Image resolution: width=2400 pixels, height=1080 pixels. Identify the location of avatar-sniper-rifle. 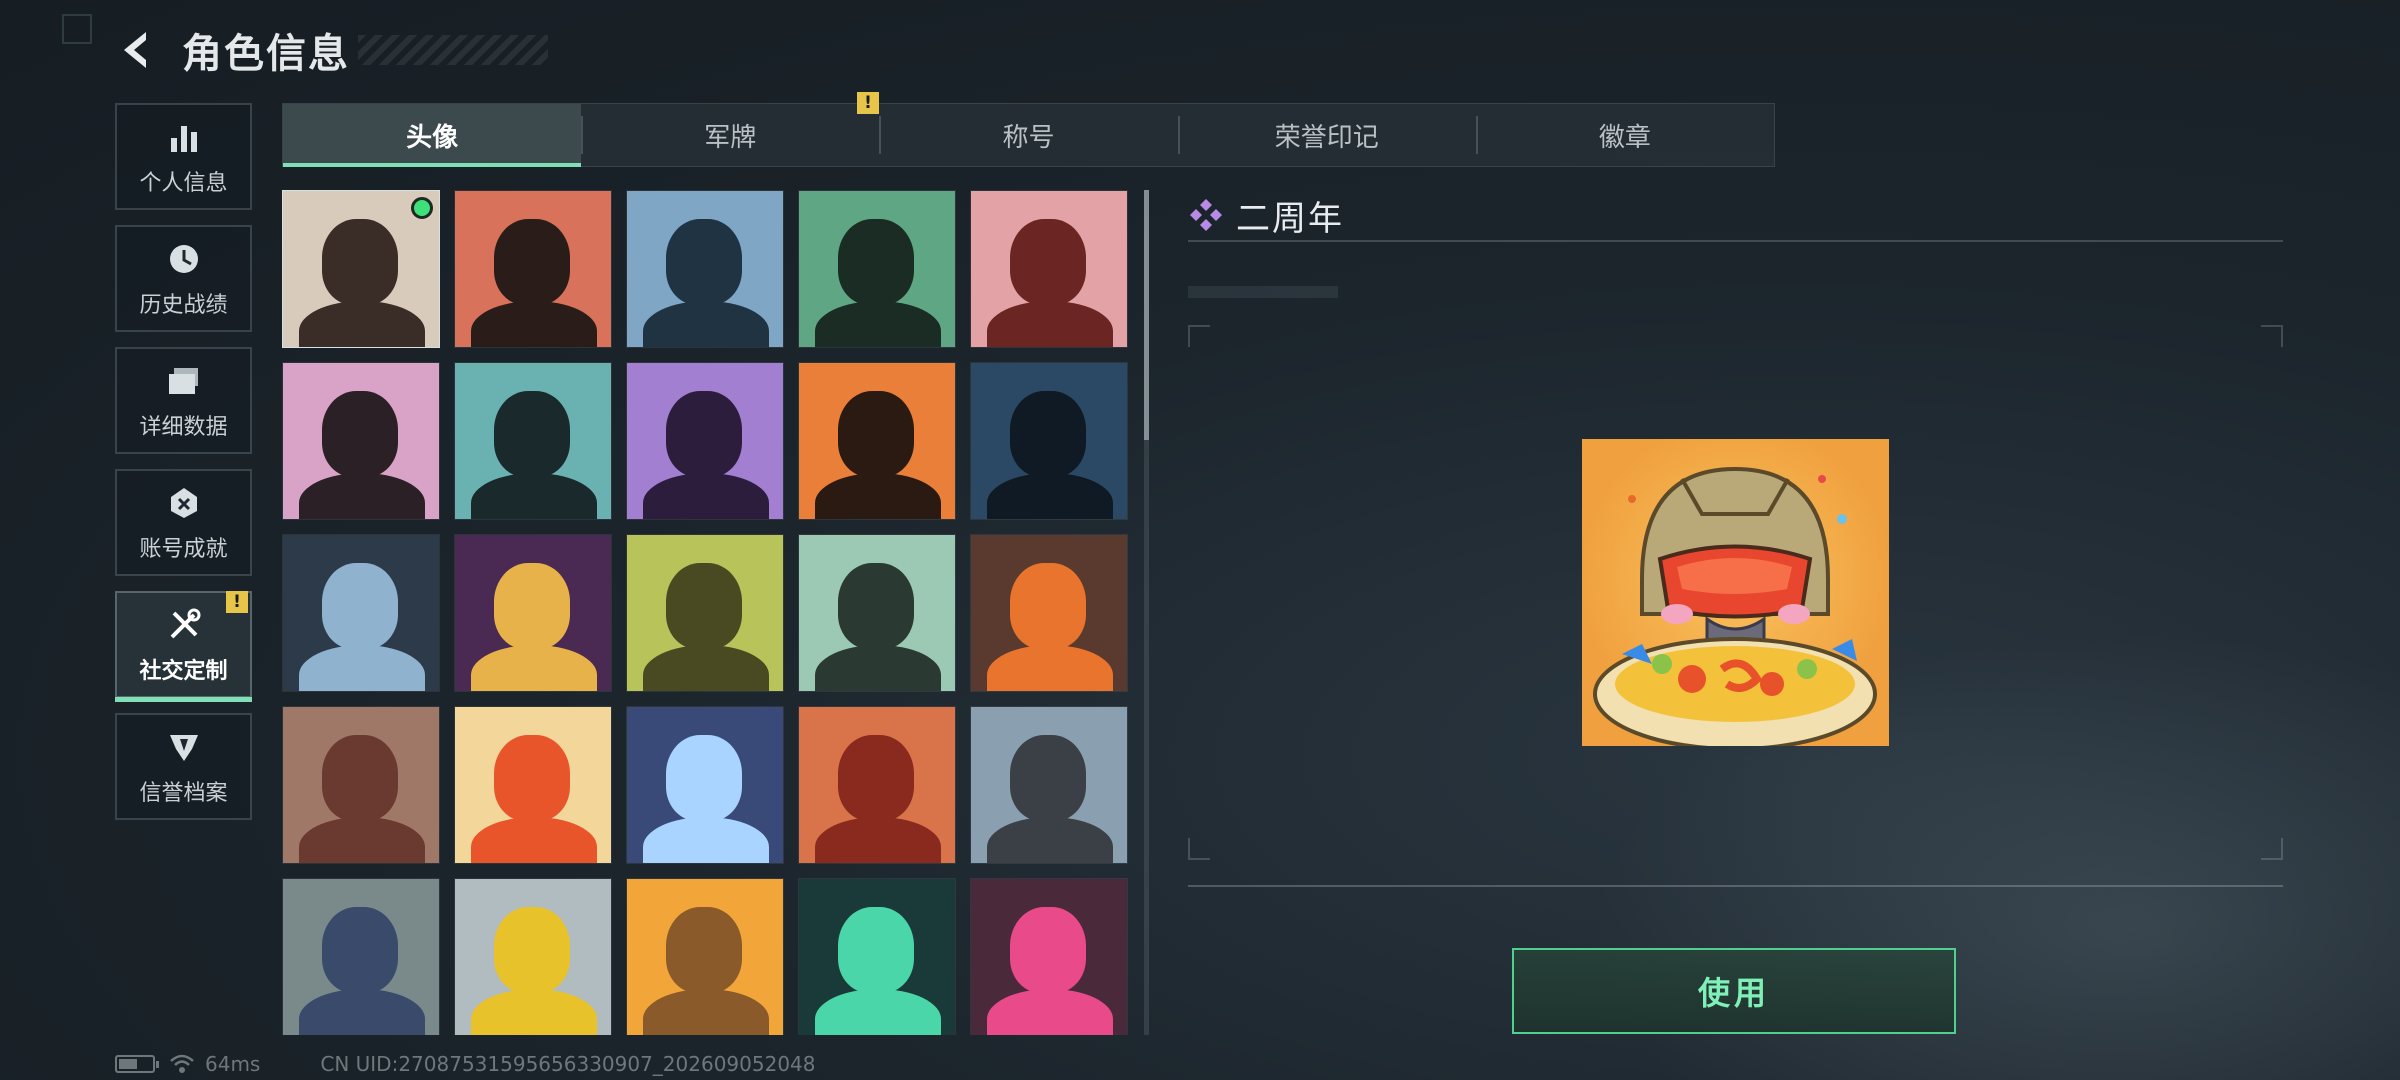
(361, 613).